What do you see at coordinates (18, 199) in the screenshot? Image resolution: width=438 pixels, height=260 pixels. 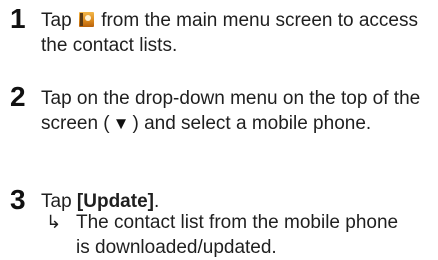 I see `step-number: 3` at bounding box center [18, 199].